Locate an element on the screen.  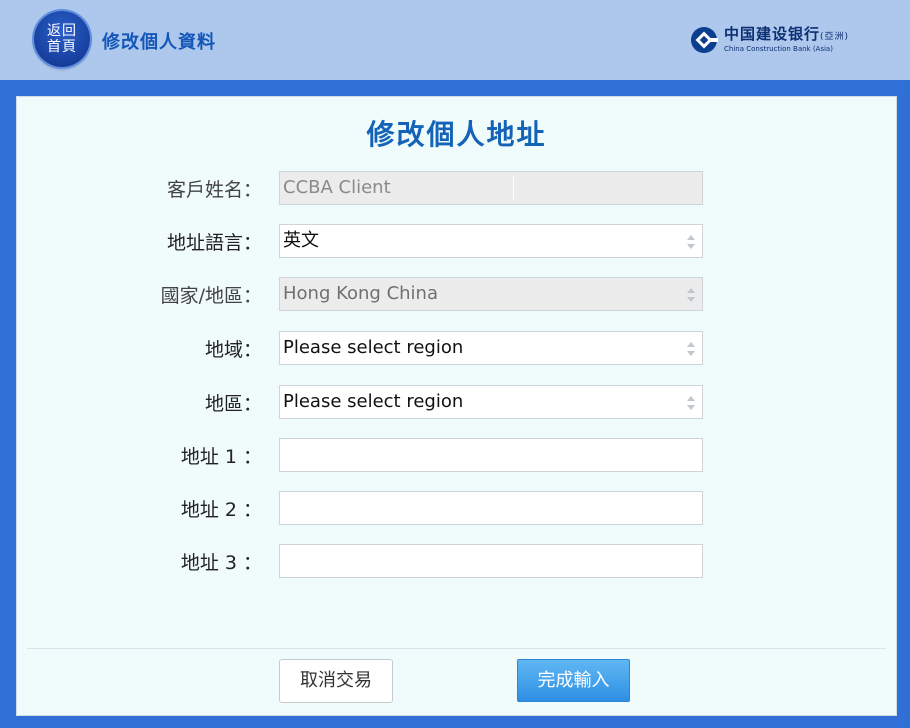
cancel-button: 取消交易 is located at coordinates (336, 681).